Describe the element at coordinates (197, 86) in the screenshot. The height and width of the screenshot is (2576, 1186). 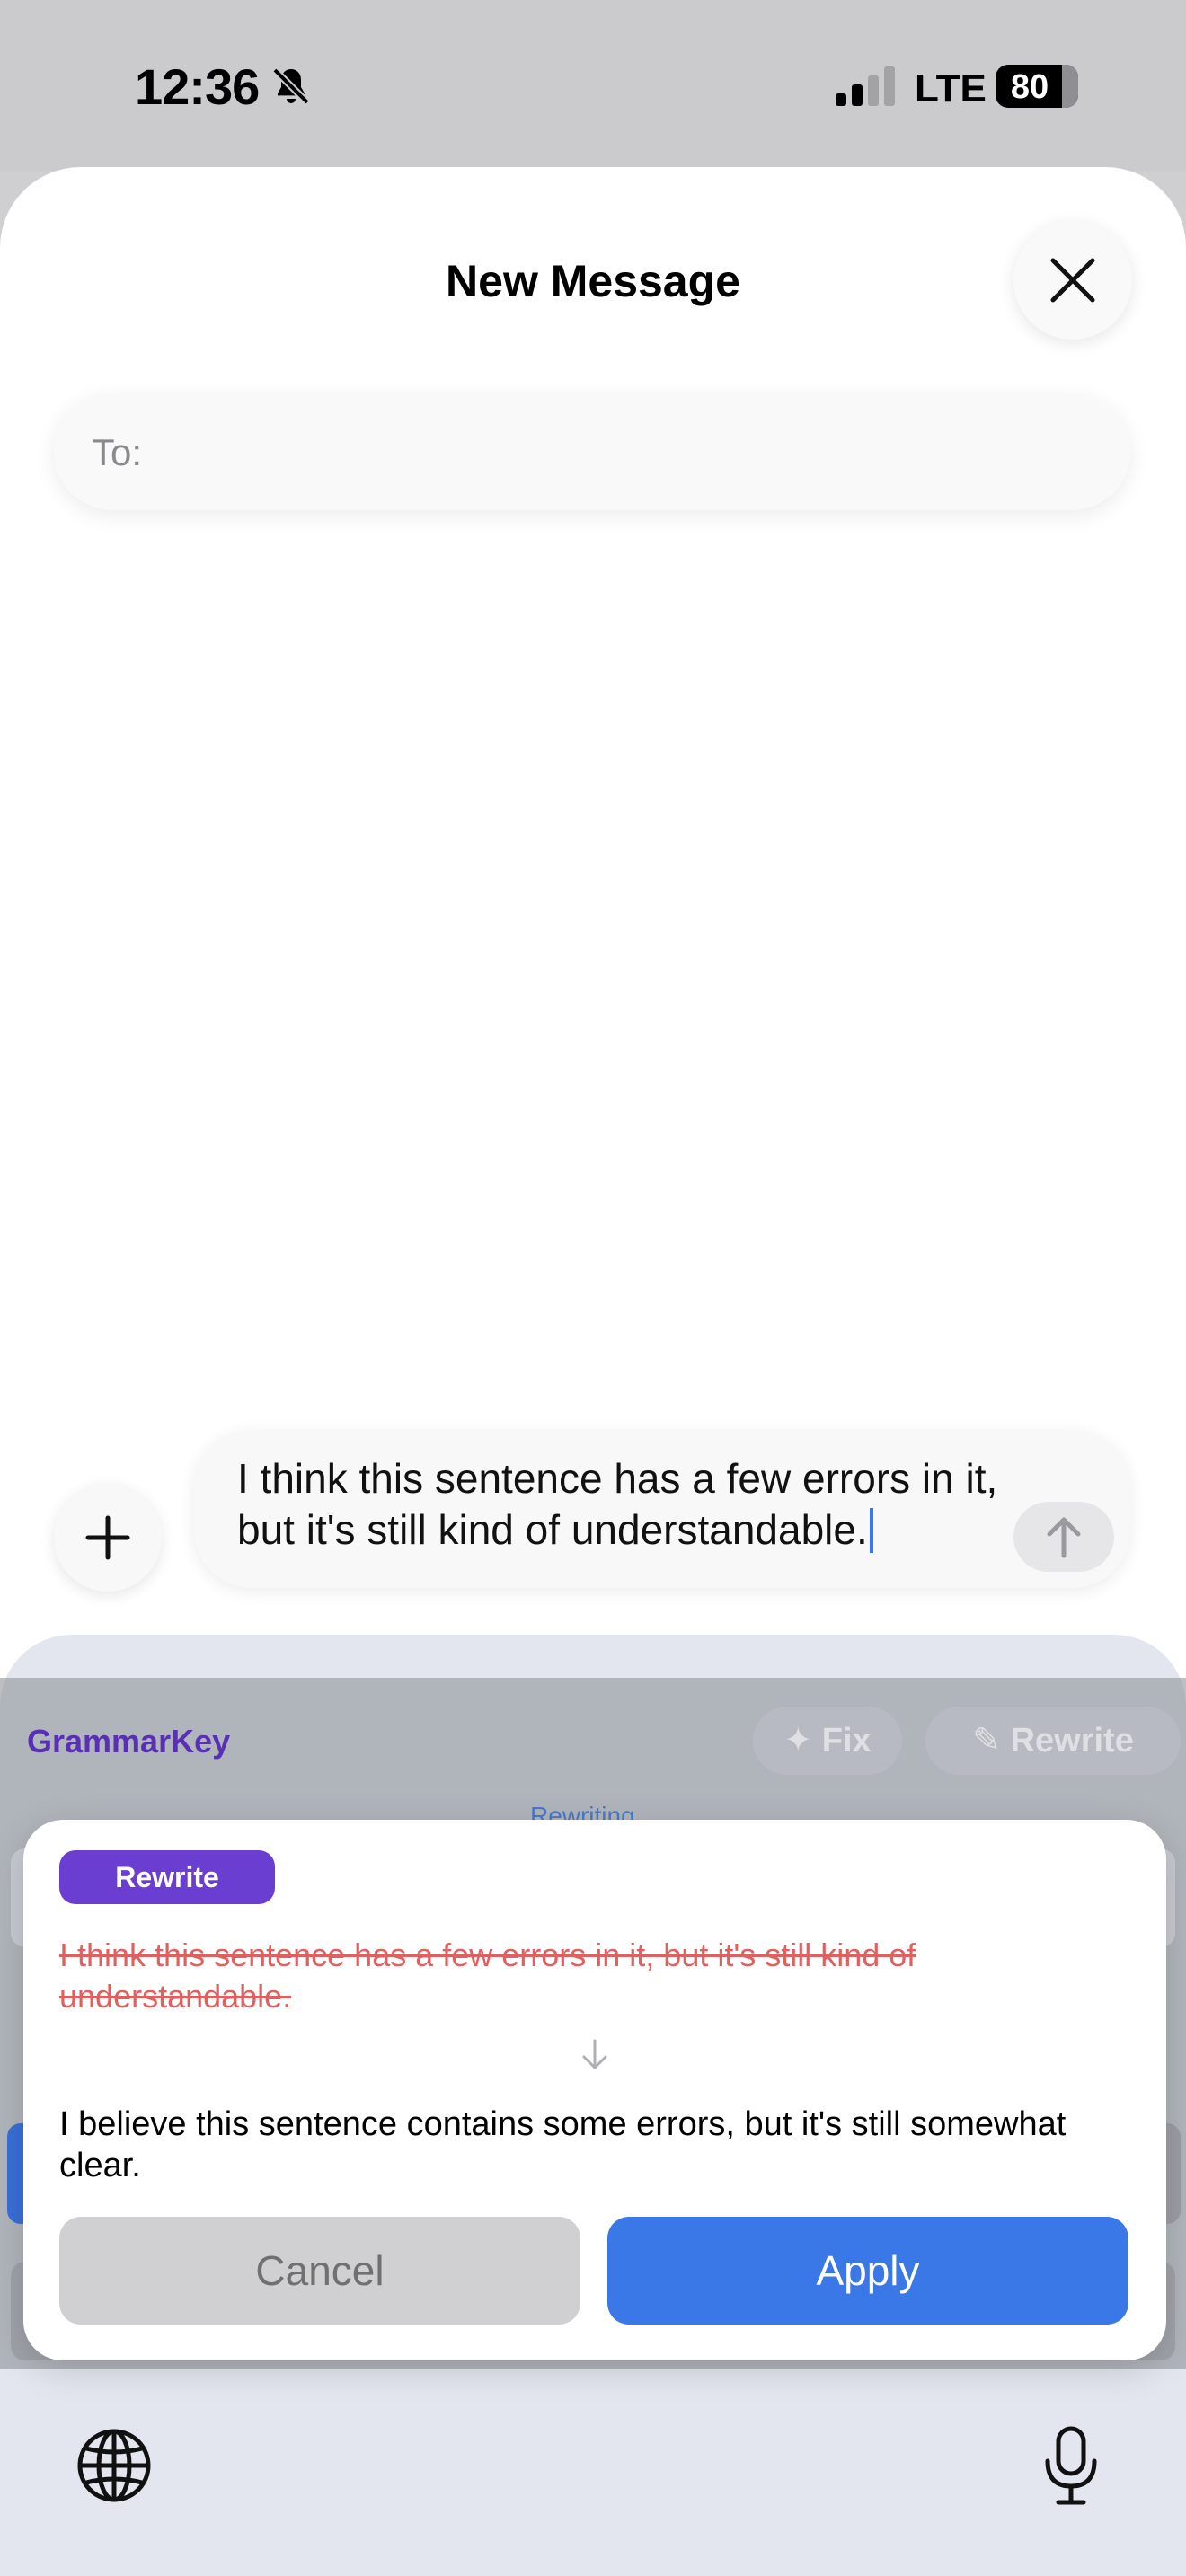
I see `clock: 12:36` at that location.